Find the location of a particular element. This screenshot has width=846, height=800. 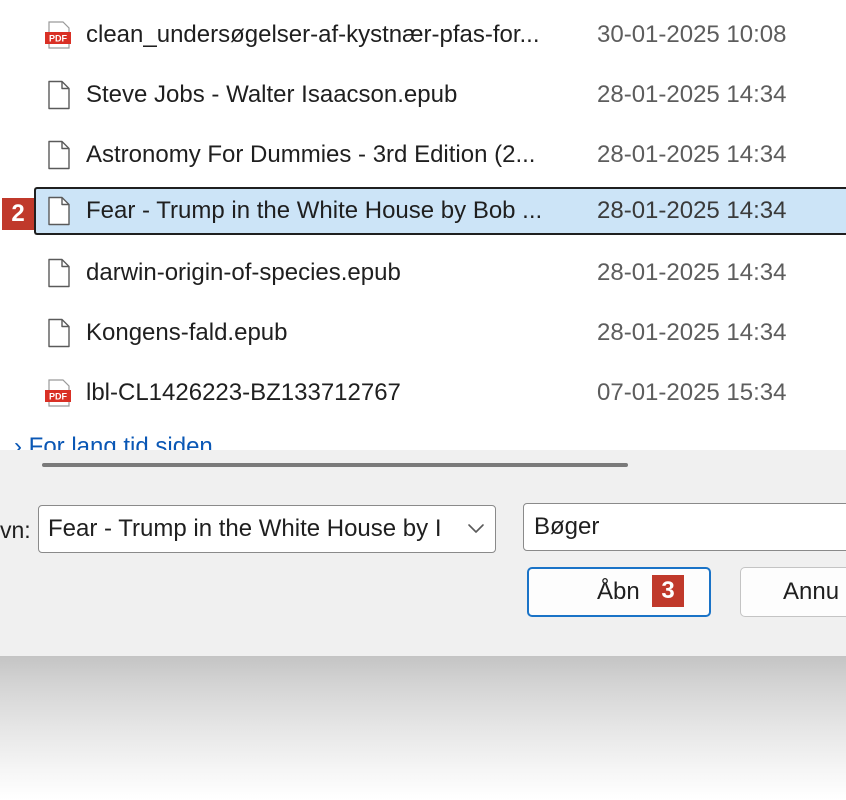

group-header: › For lang tid siden is located at coordinates (113, 441).